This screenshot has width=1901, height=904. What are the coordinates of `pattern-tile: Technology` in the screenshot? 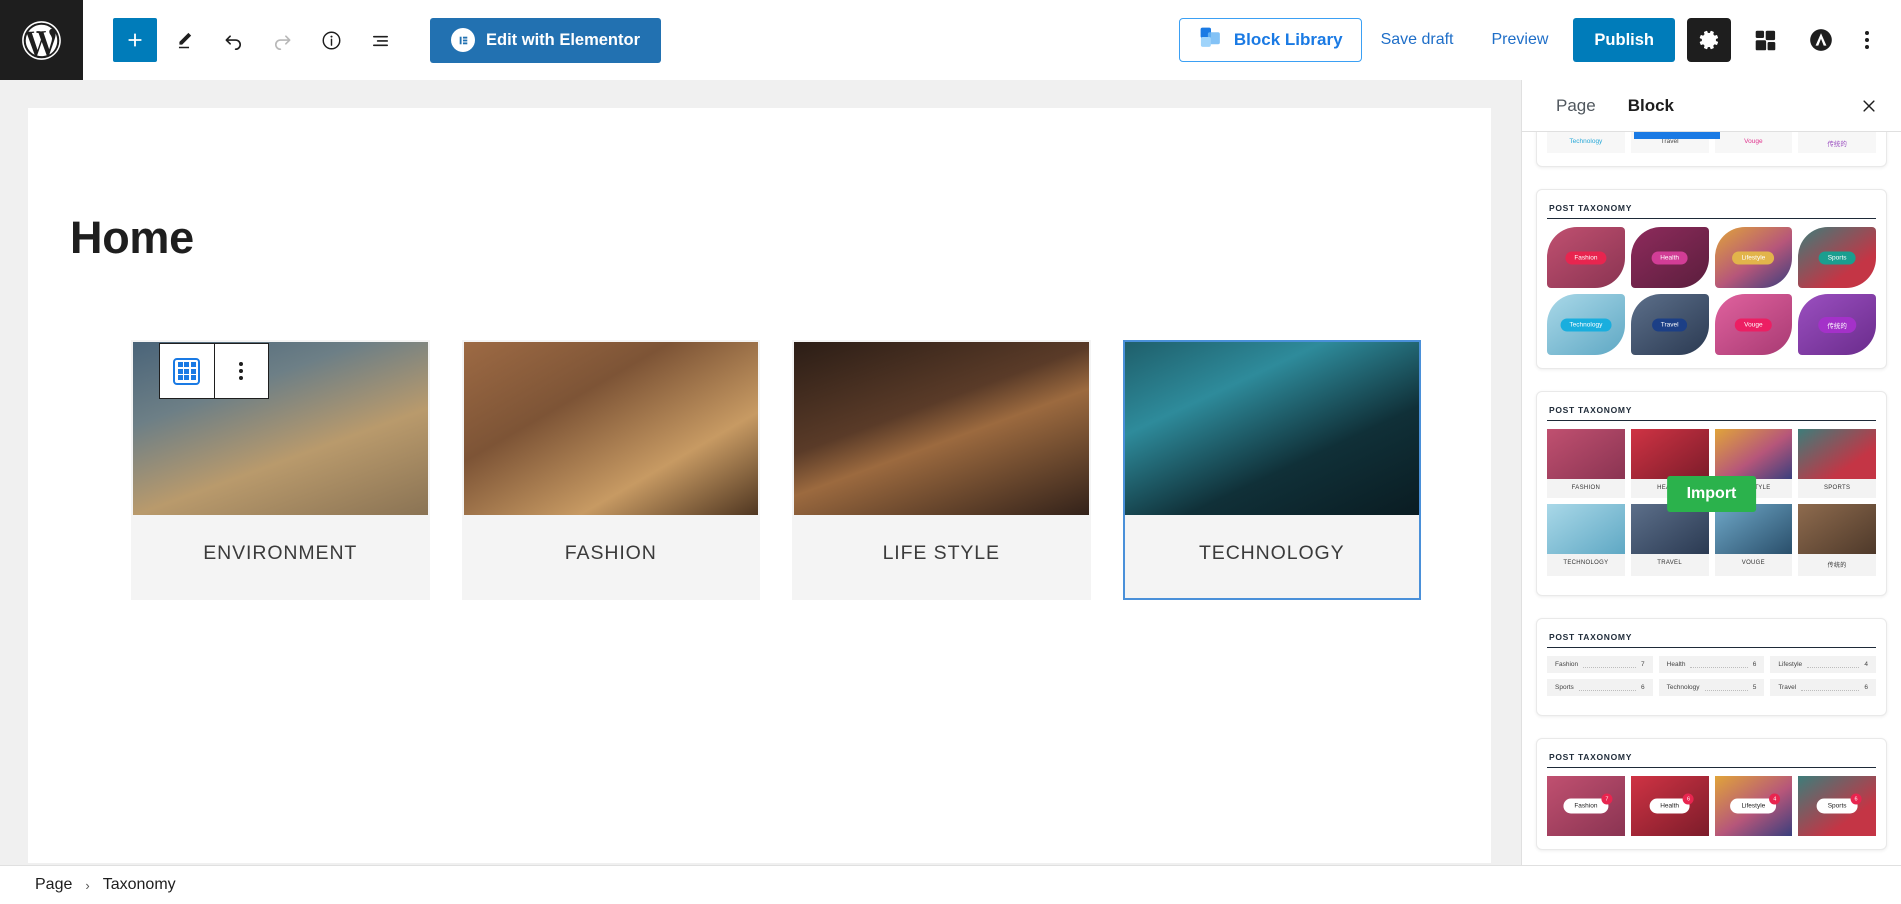 It's located at (1586, 142).